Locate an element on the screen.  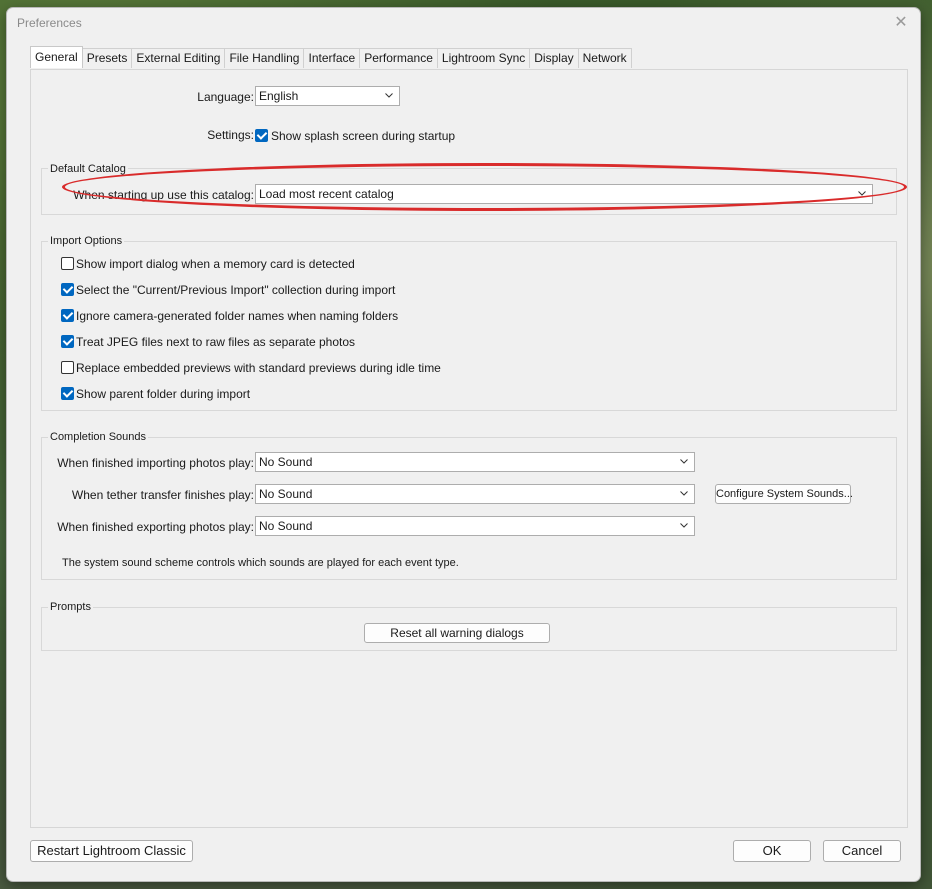
catalog-label: When starting up use this catalog: is located at coordinates (163, 195).